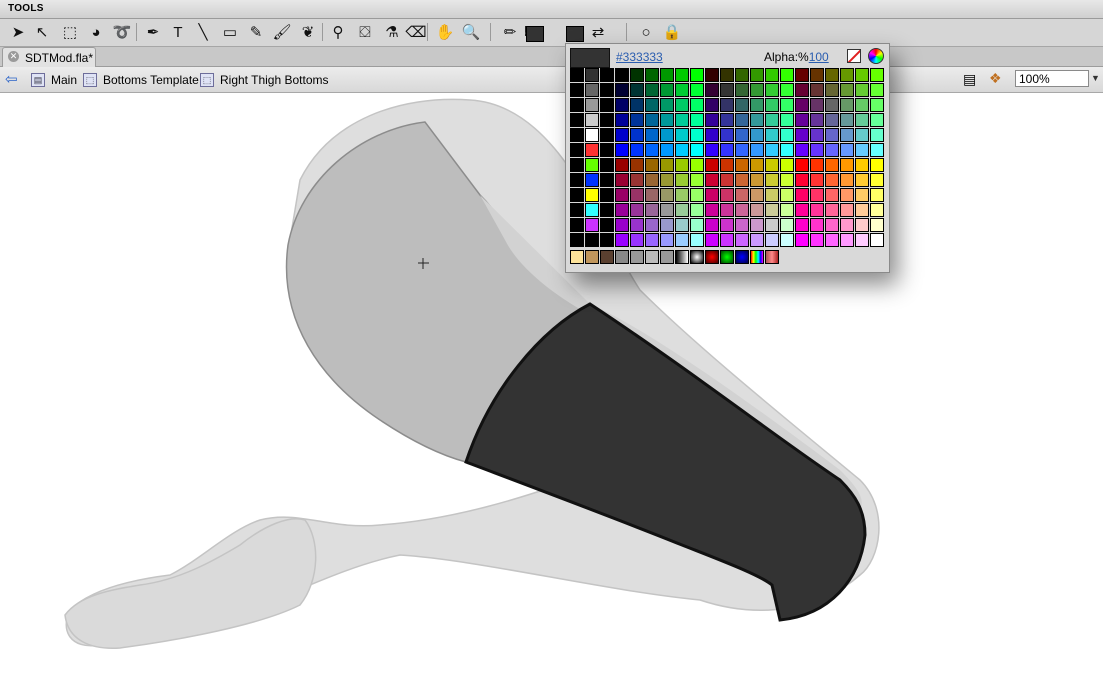 This screenshot has width=1103, height=692. Describe the element at coordinates (854, 56) in the screenshot. I see `no-color-icon` at that location.